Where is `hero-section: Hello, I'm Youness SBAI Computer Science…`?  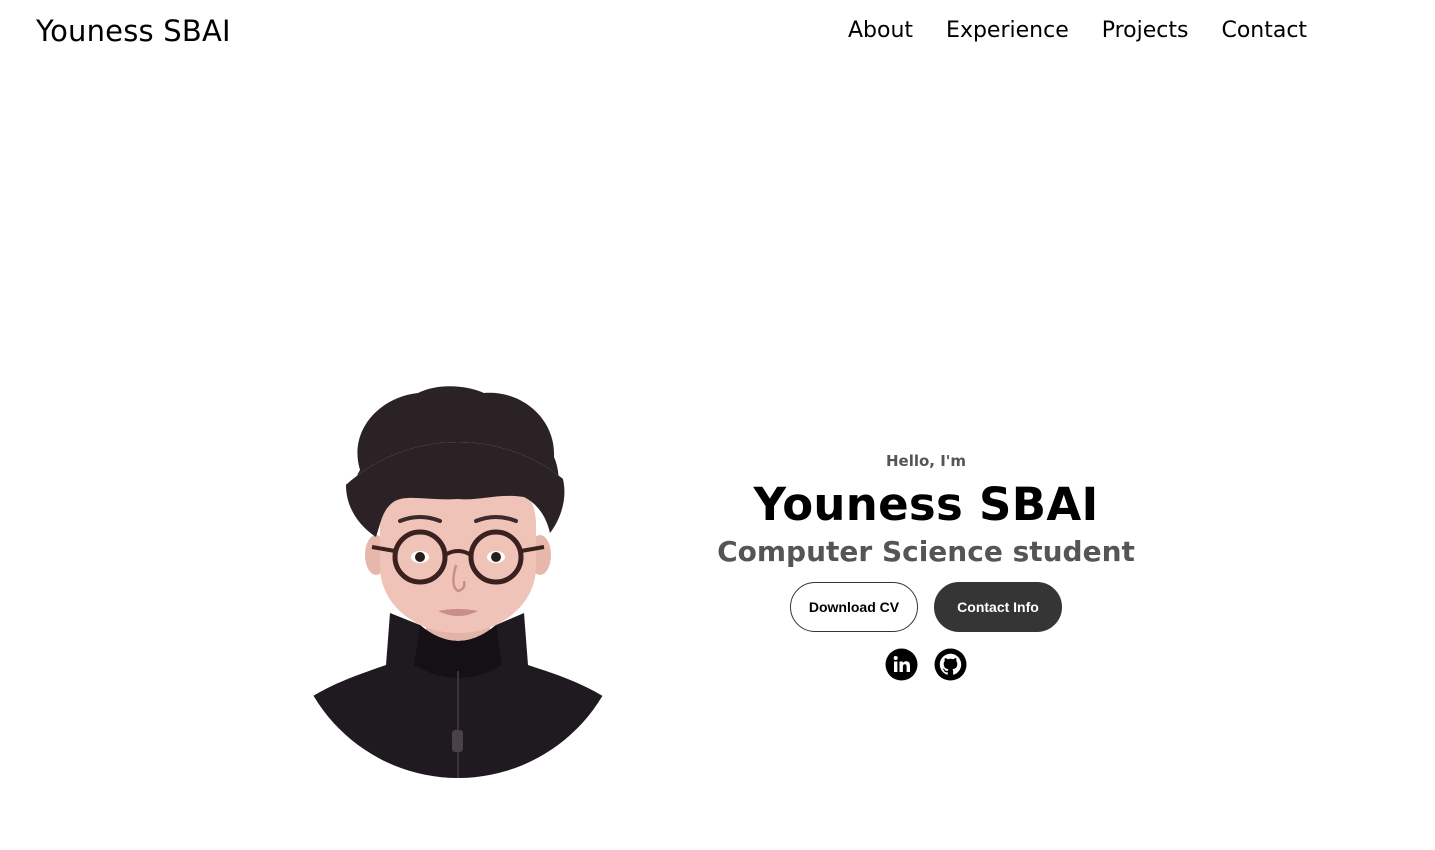 hero-section: Hello, I'm Youness SBAI Computer Science… is located at coordinates (926, 566).